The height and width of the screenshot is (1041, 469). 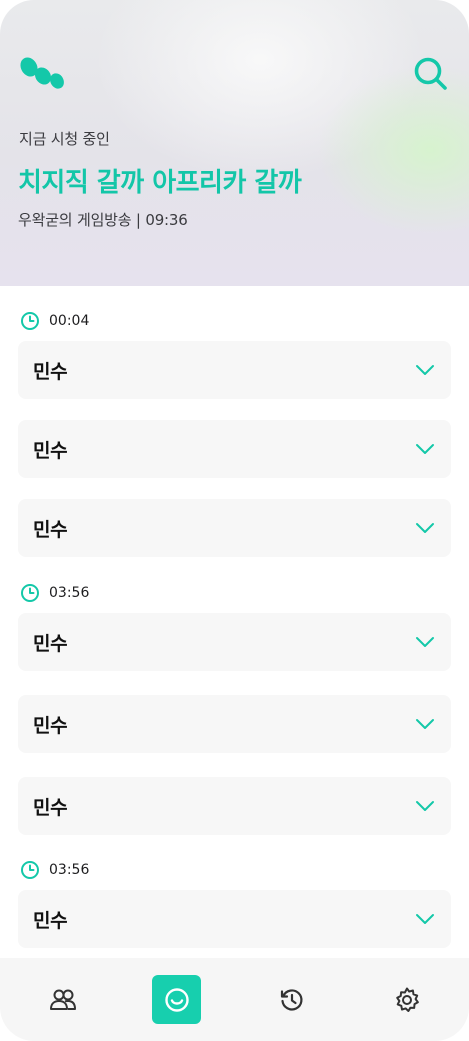 I want to click on brand-logo-icon, so click(x=42, y=74).